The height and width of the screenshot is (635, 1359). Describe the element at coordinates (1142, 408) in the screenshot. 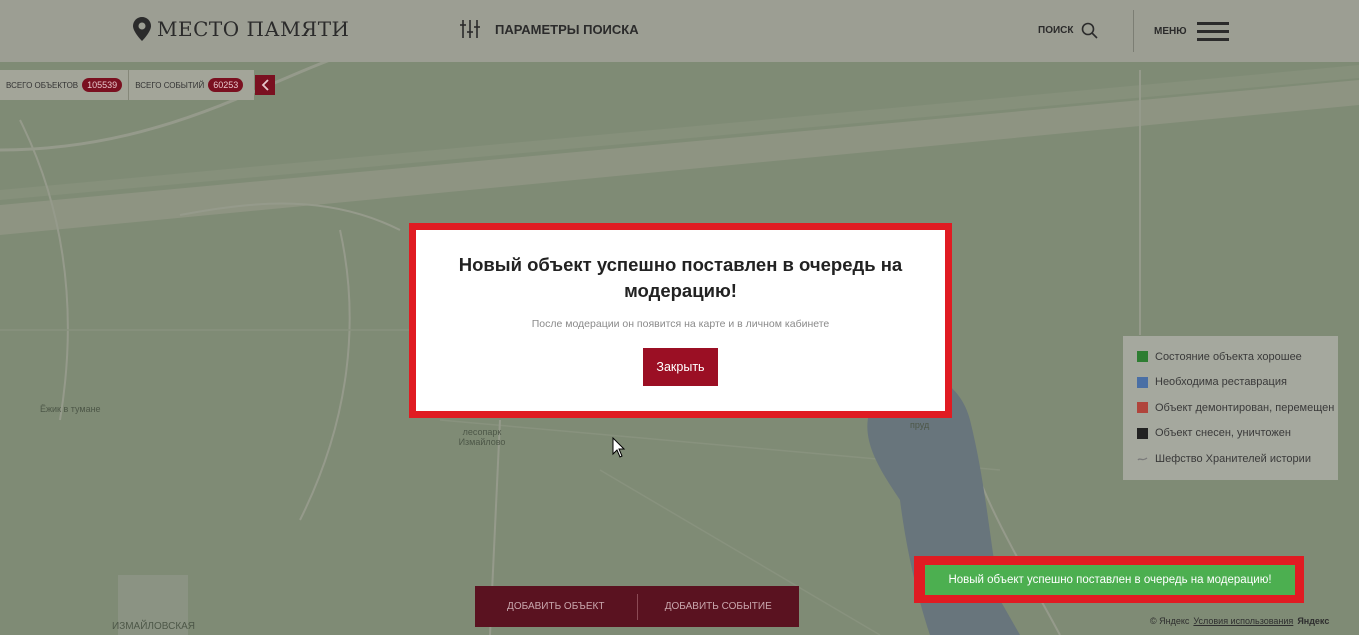

I see `legend-swatch-dismantled` at that location.